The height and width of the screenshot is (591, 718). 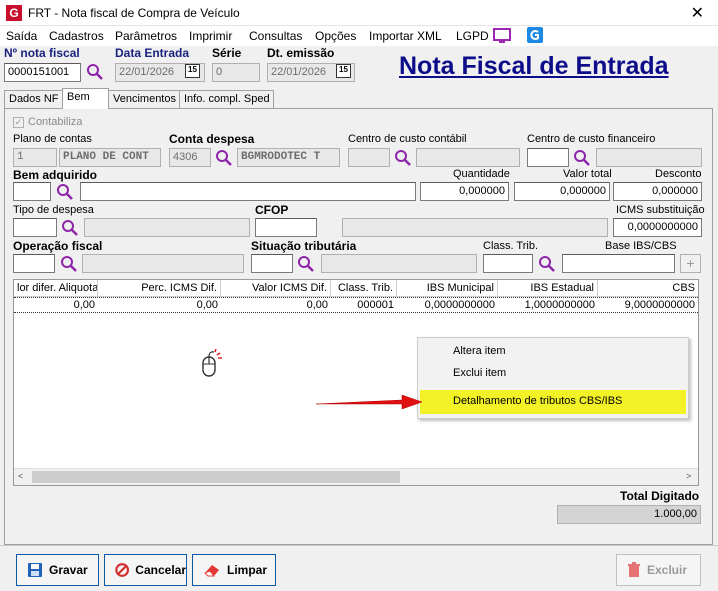 I want to click on menu-importar-xml: Importar XML, so click(x=405, y=36).